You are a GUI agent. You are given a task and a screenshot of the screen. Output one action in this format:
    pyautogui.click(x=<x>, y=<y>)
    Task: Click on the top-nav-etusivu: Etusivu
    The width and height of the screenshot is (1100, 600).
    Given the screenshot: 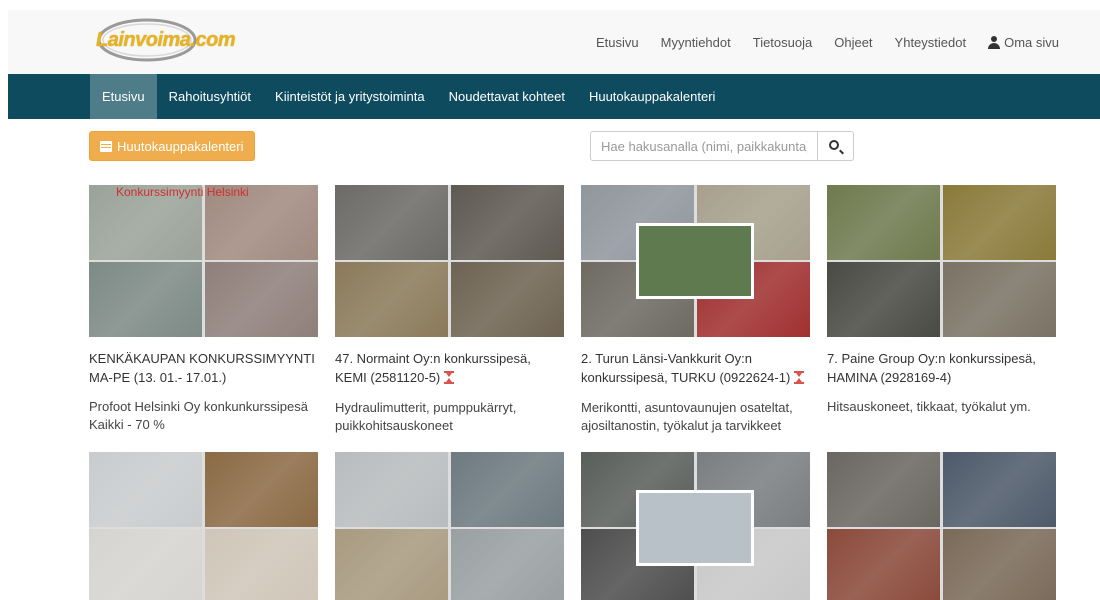 What is the action you would take?
    pyautogui.click(x=617, y=42)
    